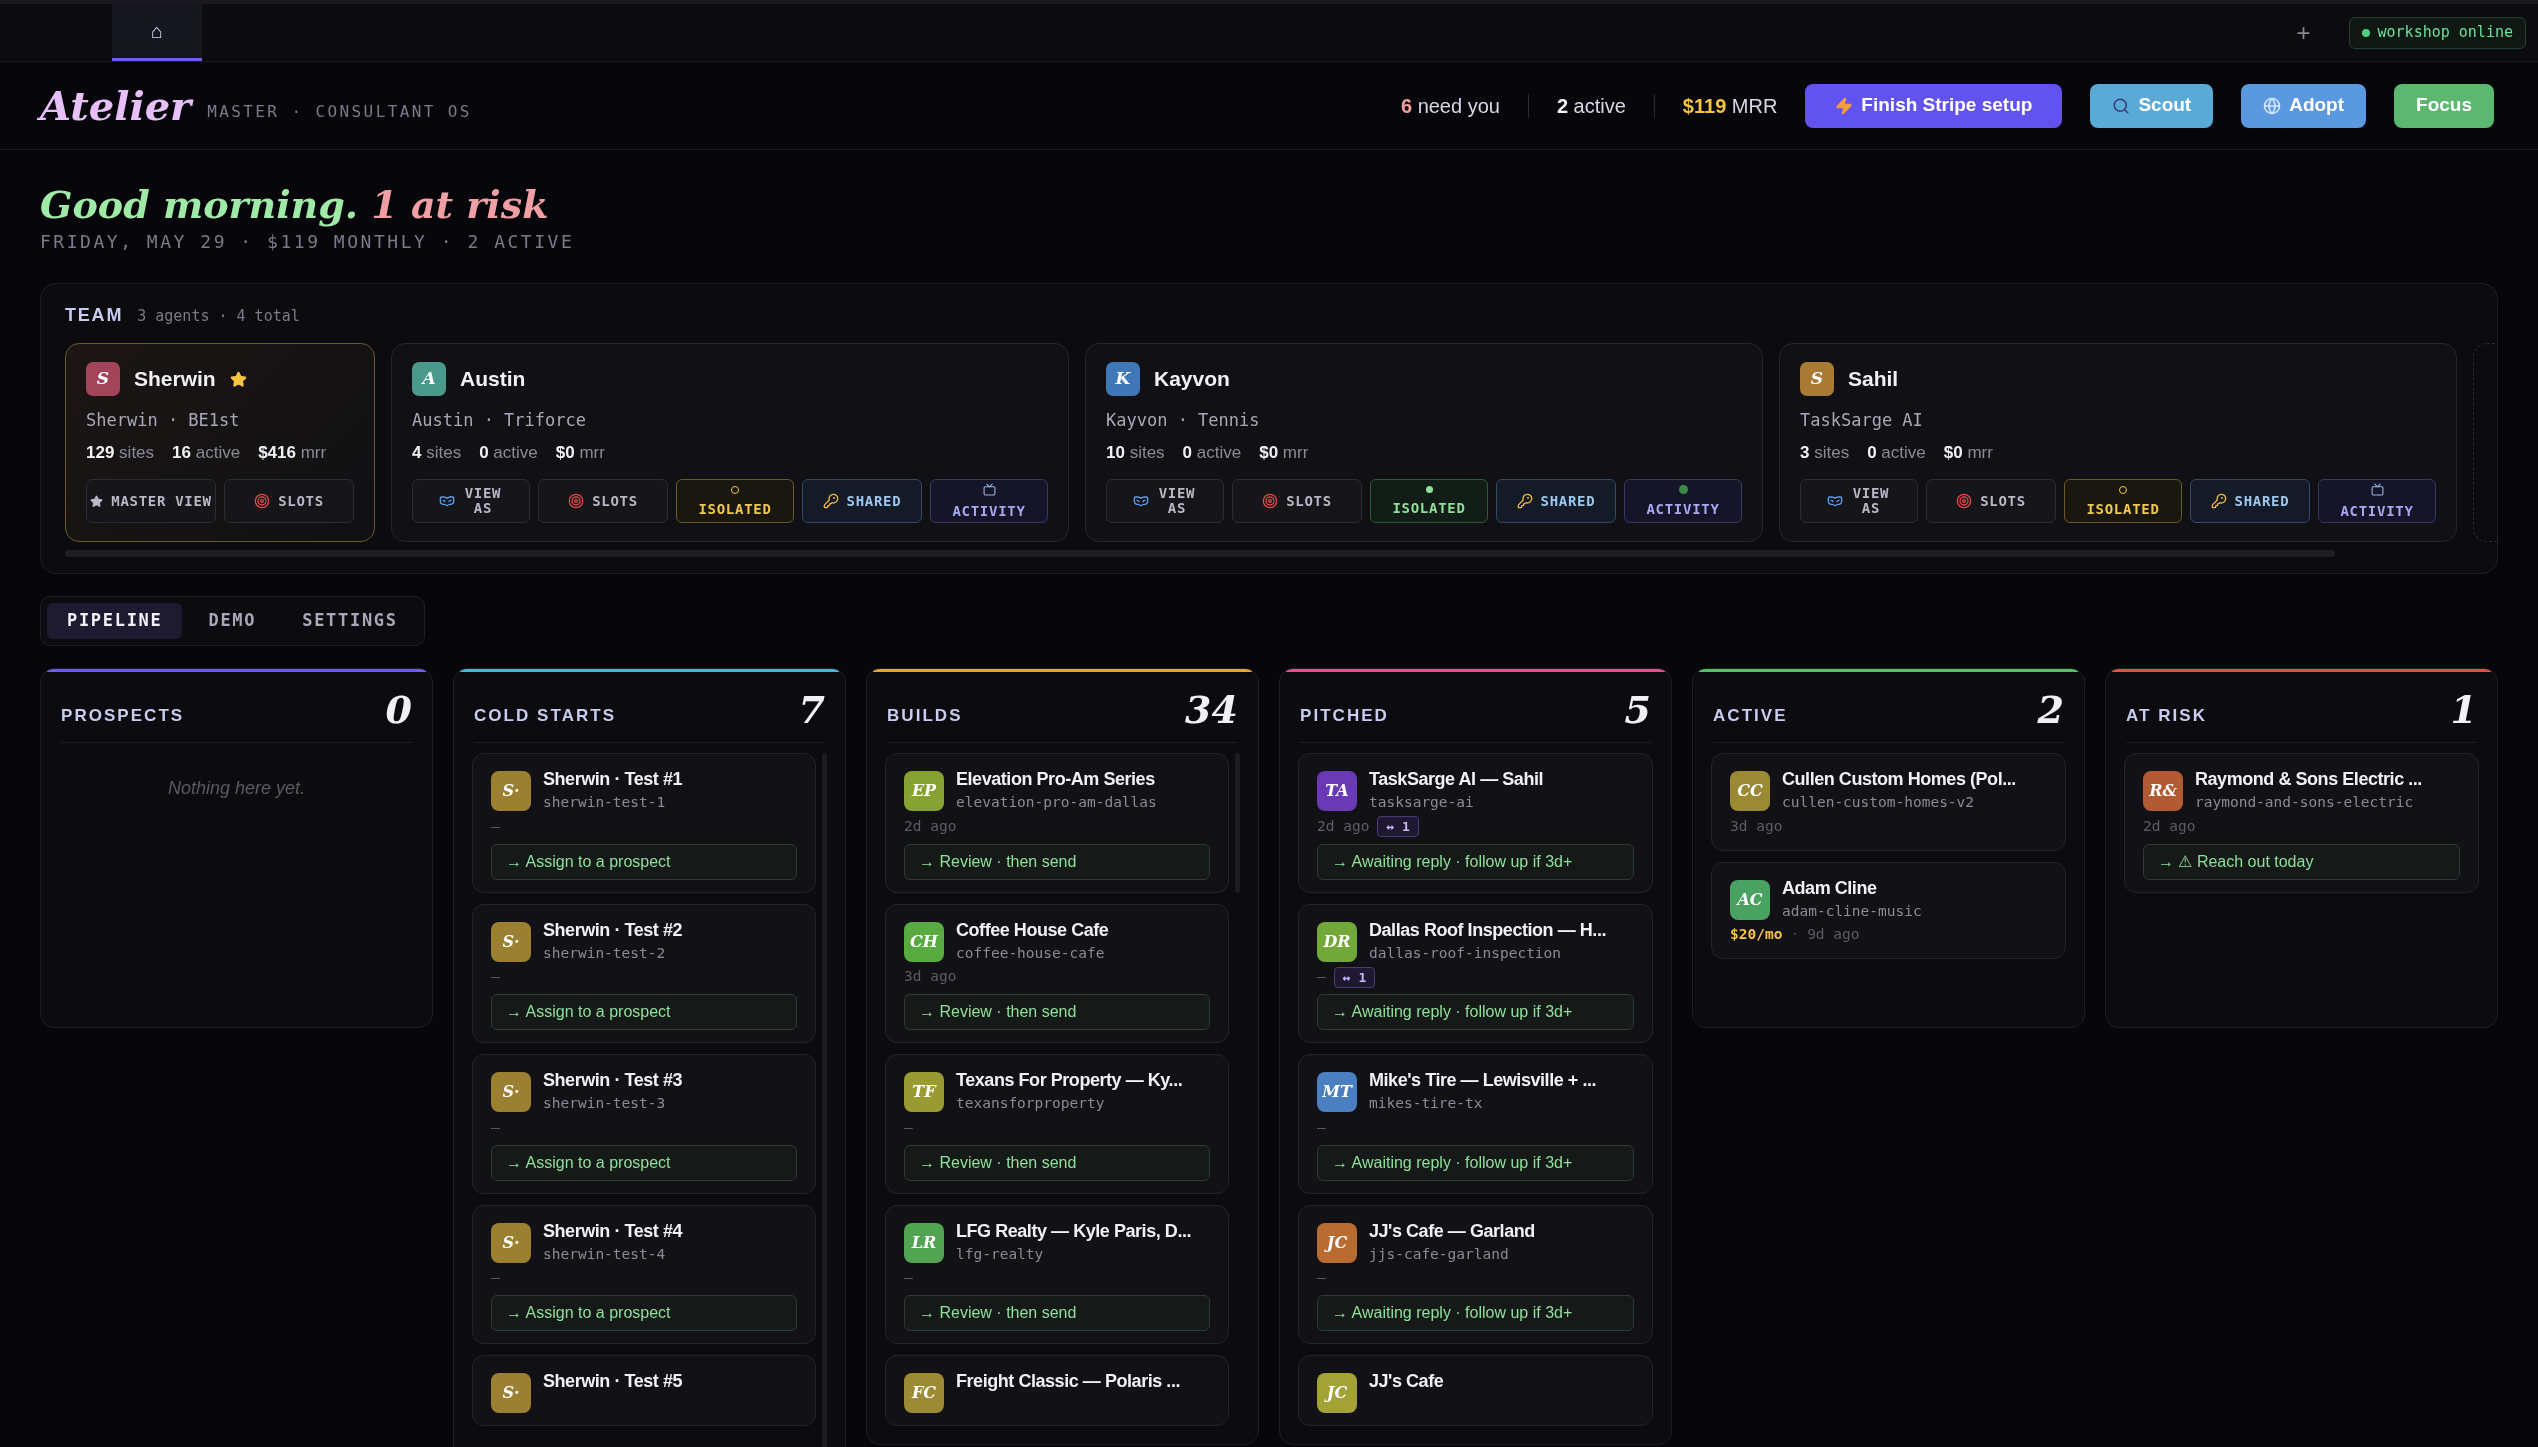  I want to click on project-title: Adam Cline, so click(1830, 888).